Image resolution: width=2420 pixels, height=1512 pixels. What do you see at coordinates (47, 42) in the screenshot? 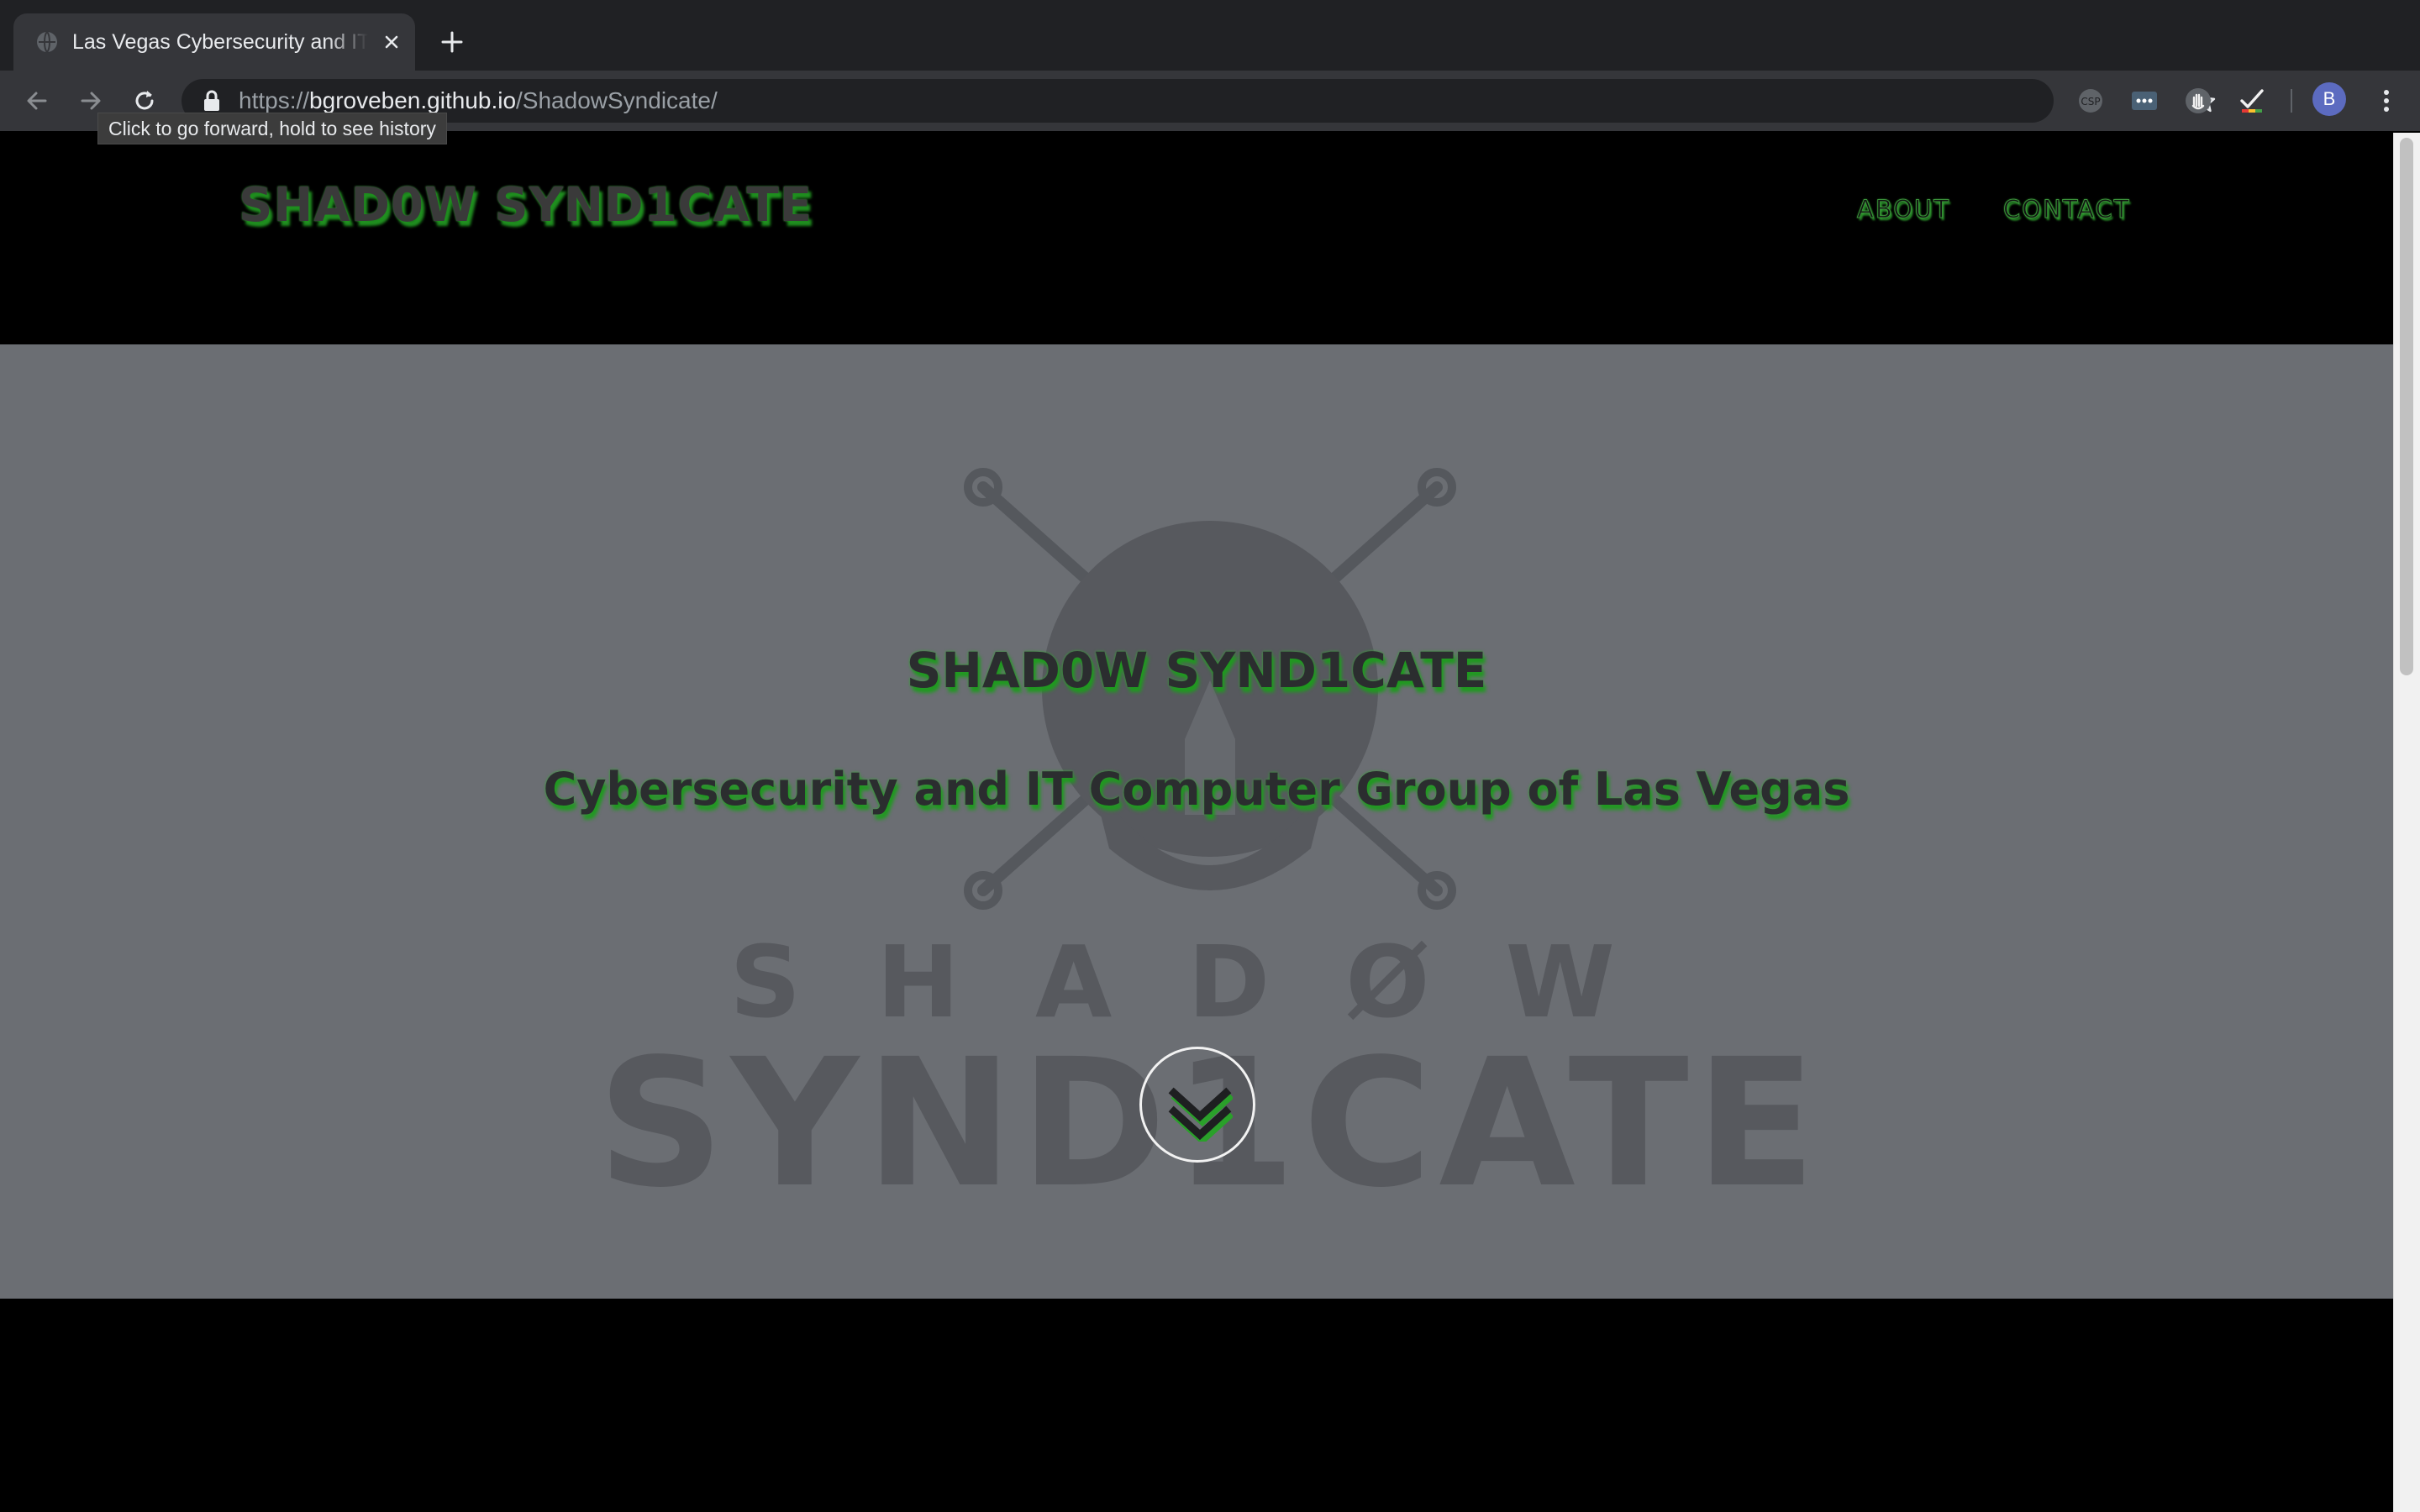
I see `globe-icon` at bounding box center [47, 42].